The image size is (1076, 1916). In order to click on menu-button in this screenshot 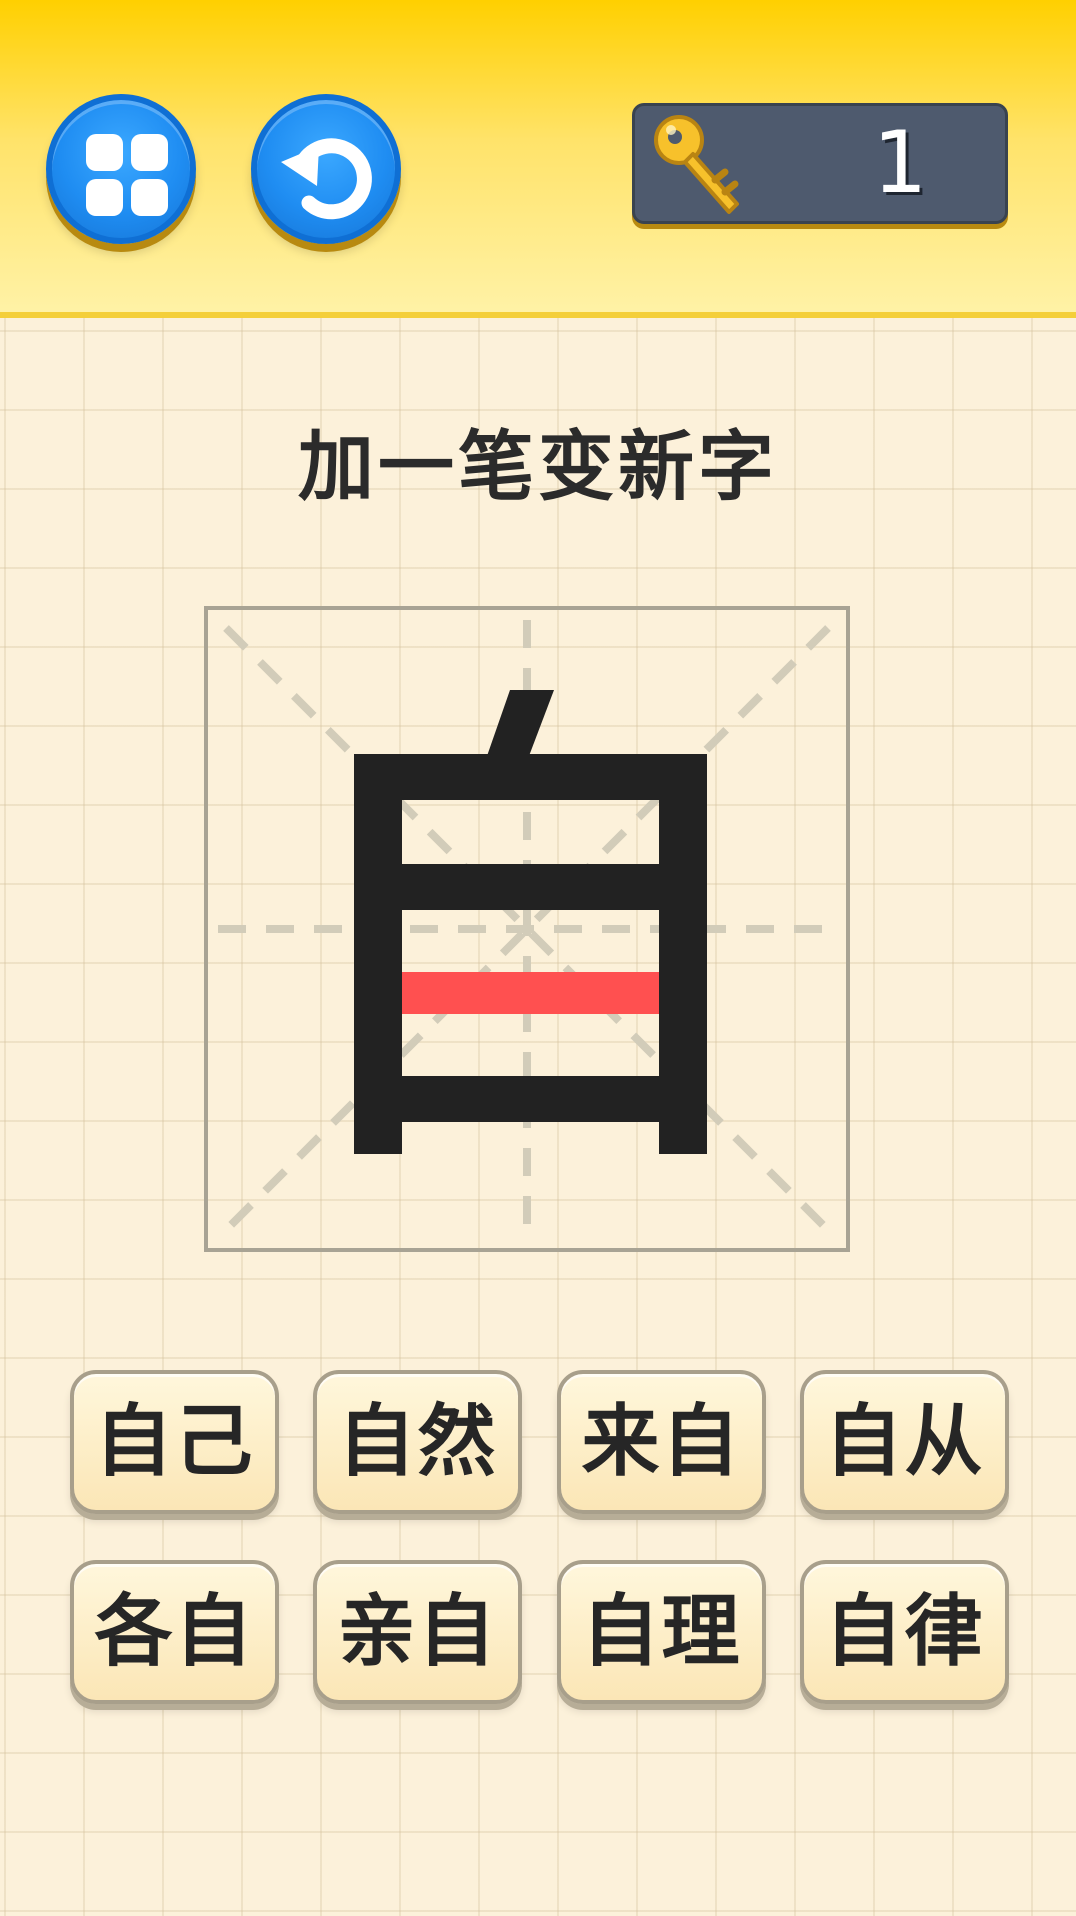, I will do `click(121, 169)`.